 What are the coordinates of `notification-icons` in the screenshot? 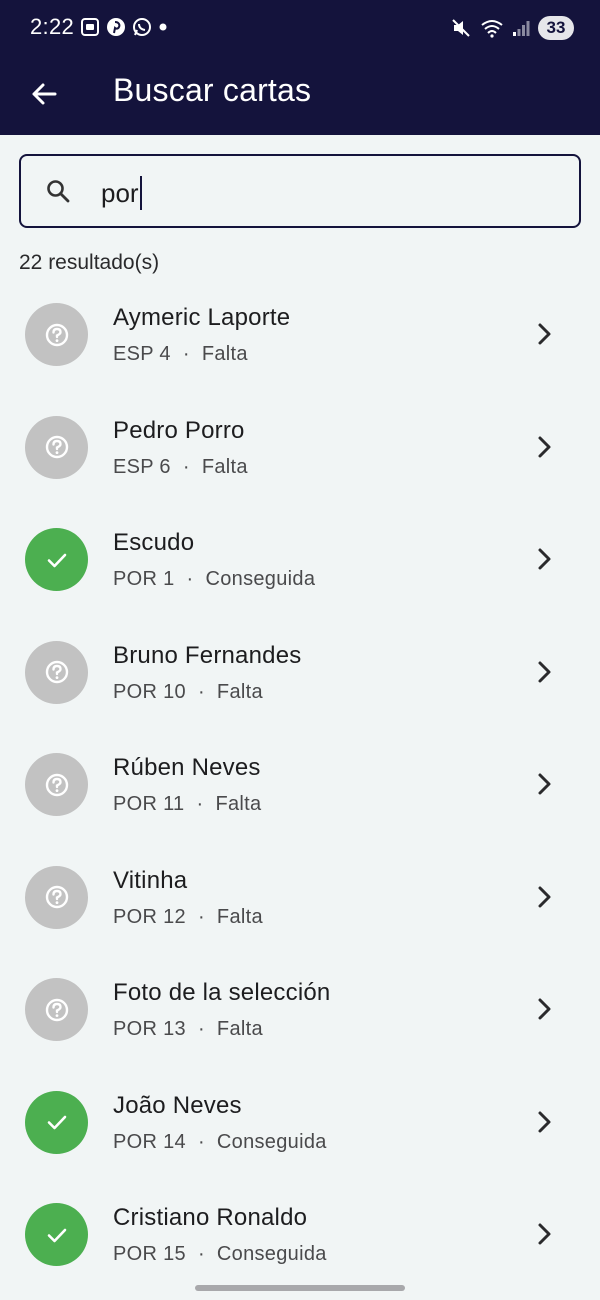 It's located at (124, 27).